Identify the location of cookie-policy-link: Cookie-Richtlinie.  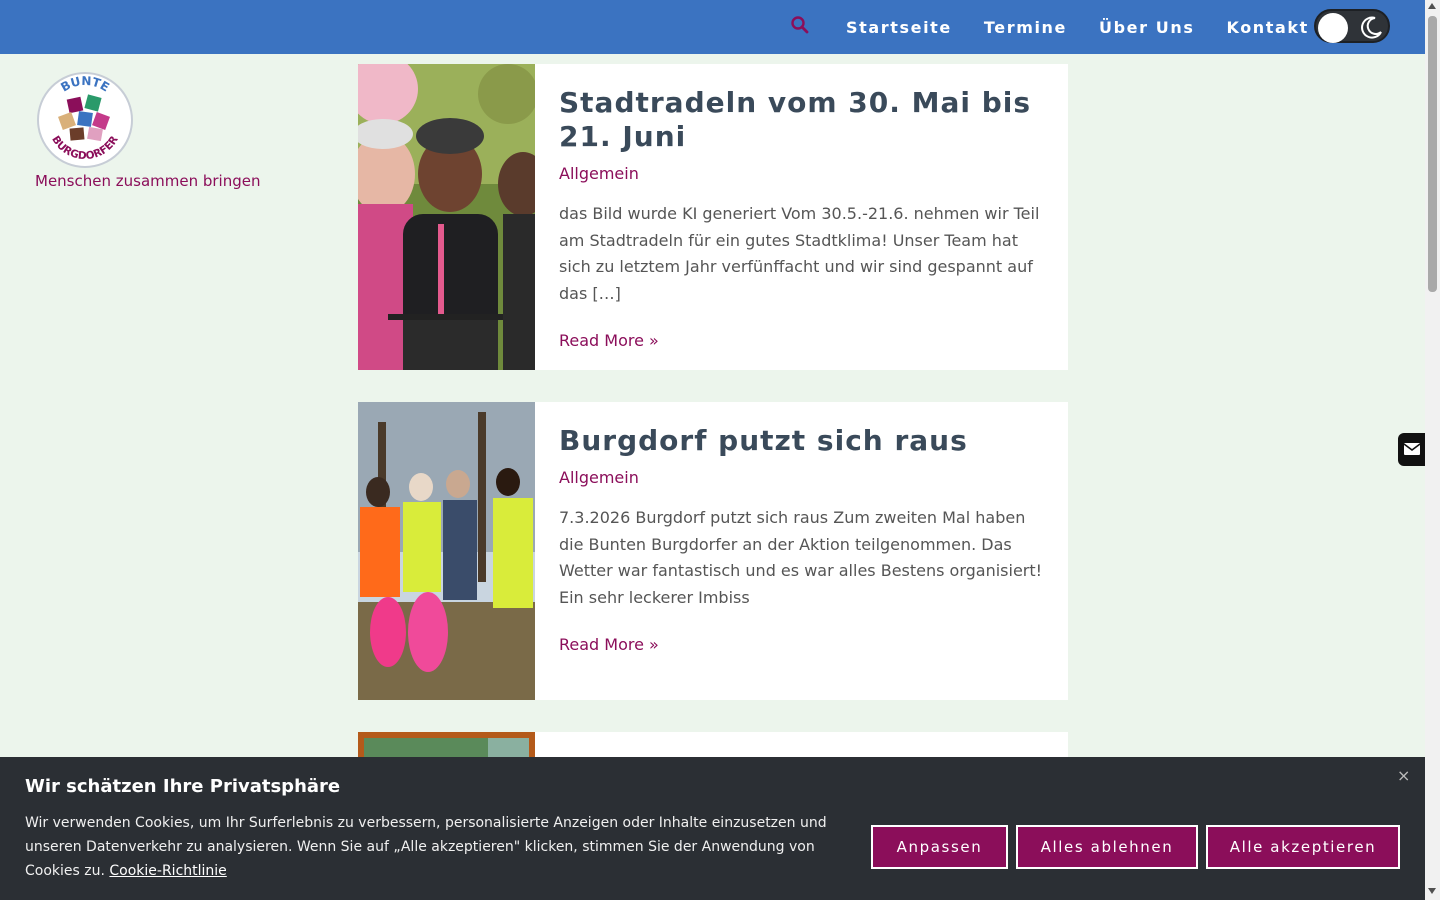
(167, 871).